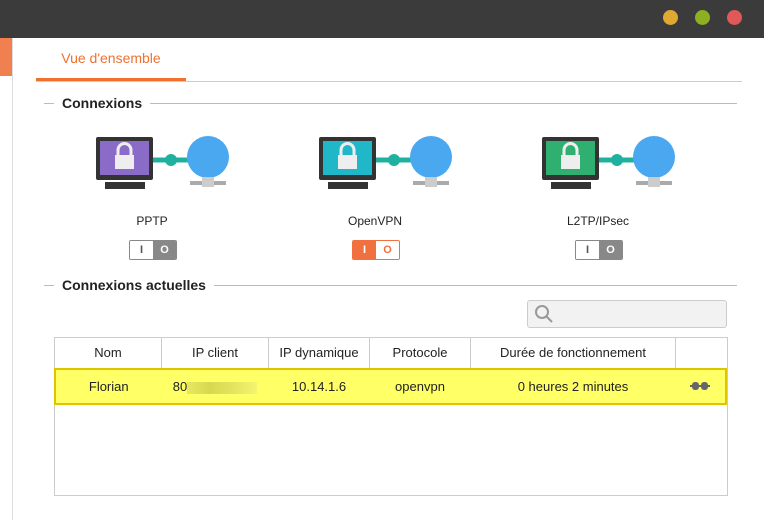 This screenshot has height=520, width=764. I want to click on connection-label: OpenVPN, so click(375, 221).